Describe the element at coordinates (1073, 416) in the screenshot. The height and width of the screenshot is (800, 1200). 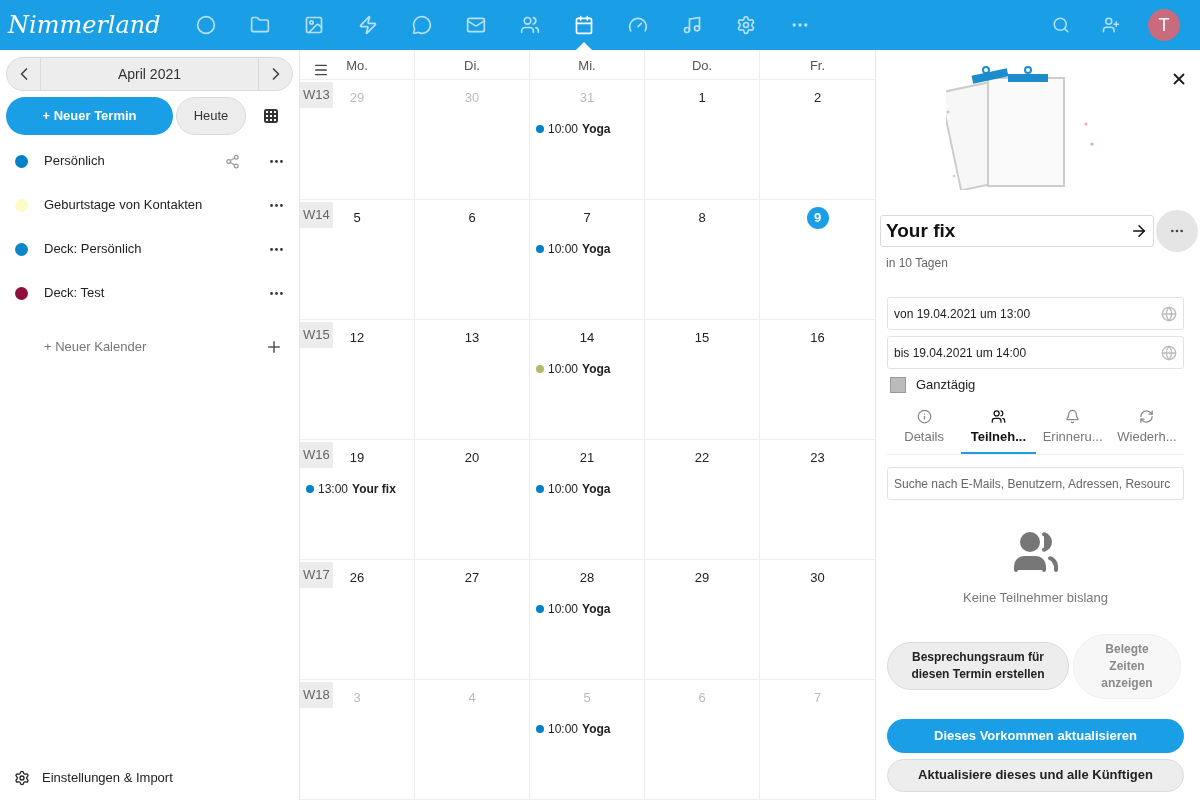
I see `bell-icon` at that location.